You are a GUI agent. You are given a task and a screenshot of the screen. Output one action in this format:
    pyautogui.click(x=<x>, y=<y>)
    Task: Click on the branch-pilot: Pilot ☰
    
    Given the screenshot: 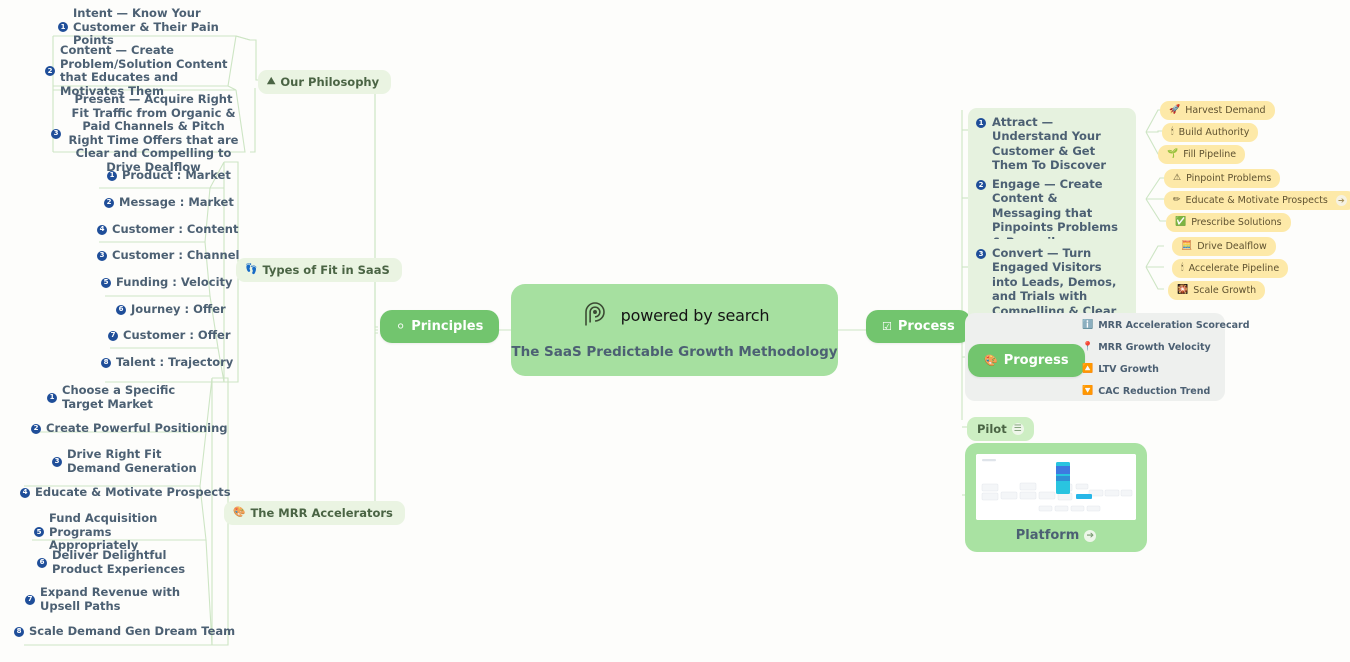 What is the action you would take?
    pyautogui.click(x=1000, y=429)
    